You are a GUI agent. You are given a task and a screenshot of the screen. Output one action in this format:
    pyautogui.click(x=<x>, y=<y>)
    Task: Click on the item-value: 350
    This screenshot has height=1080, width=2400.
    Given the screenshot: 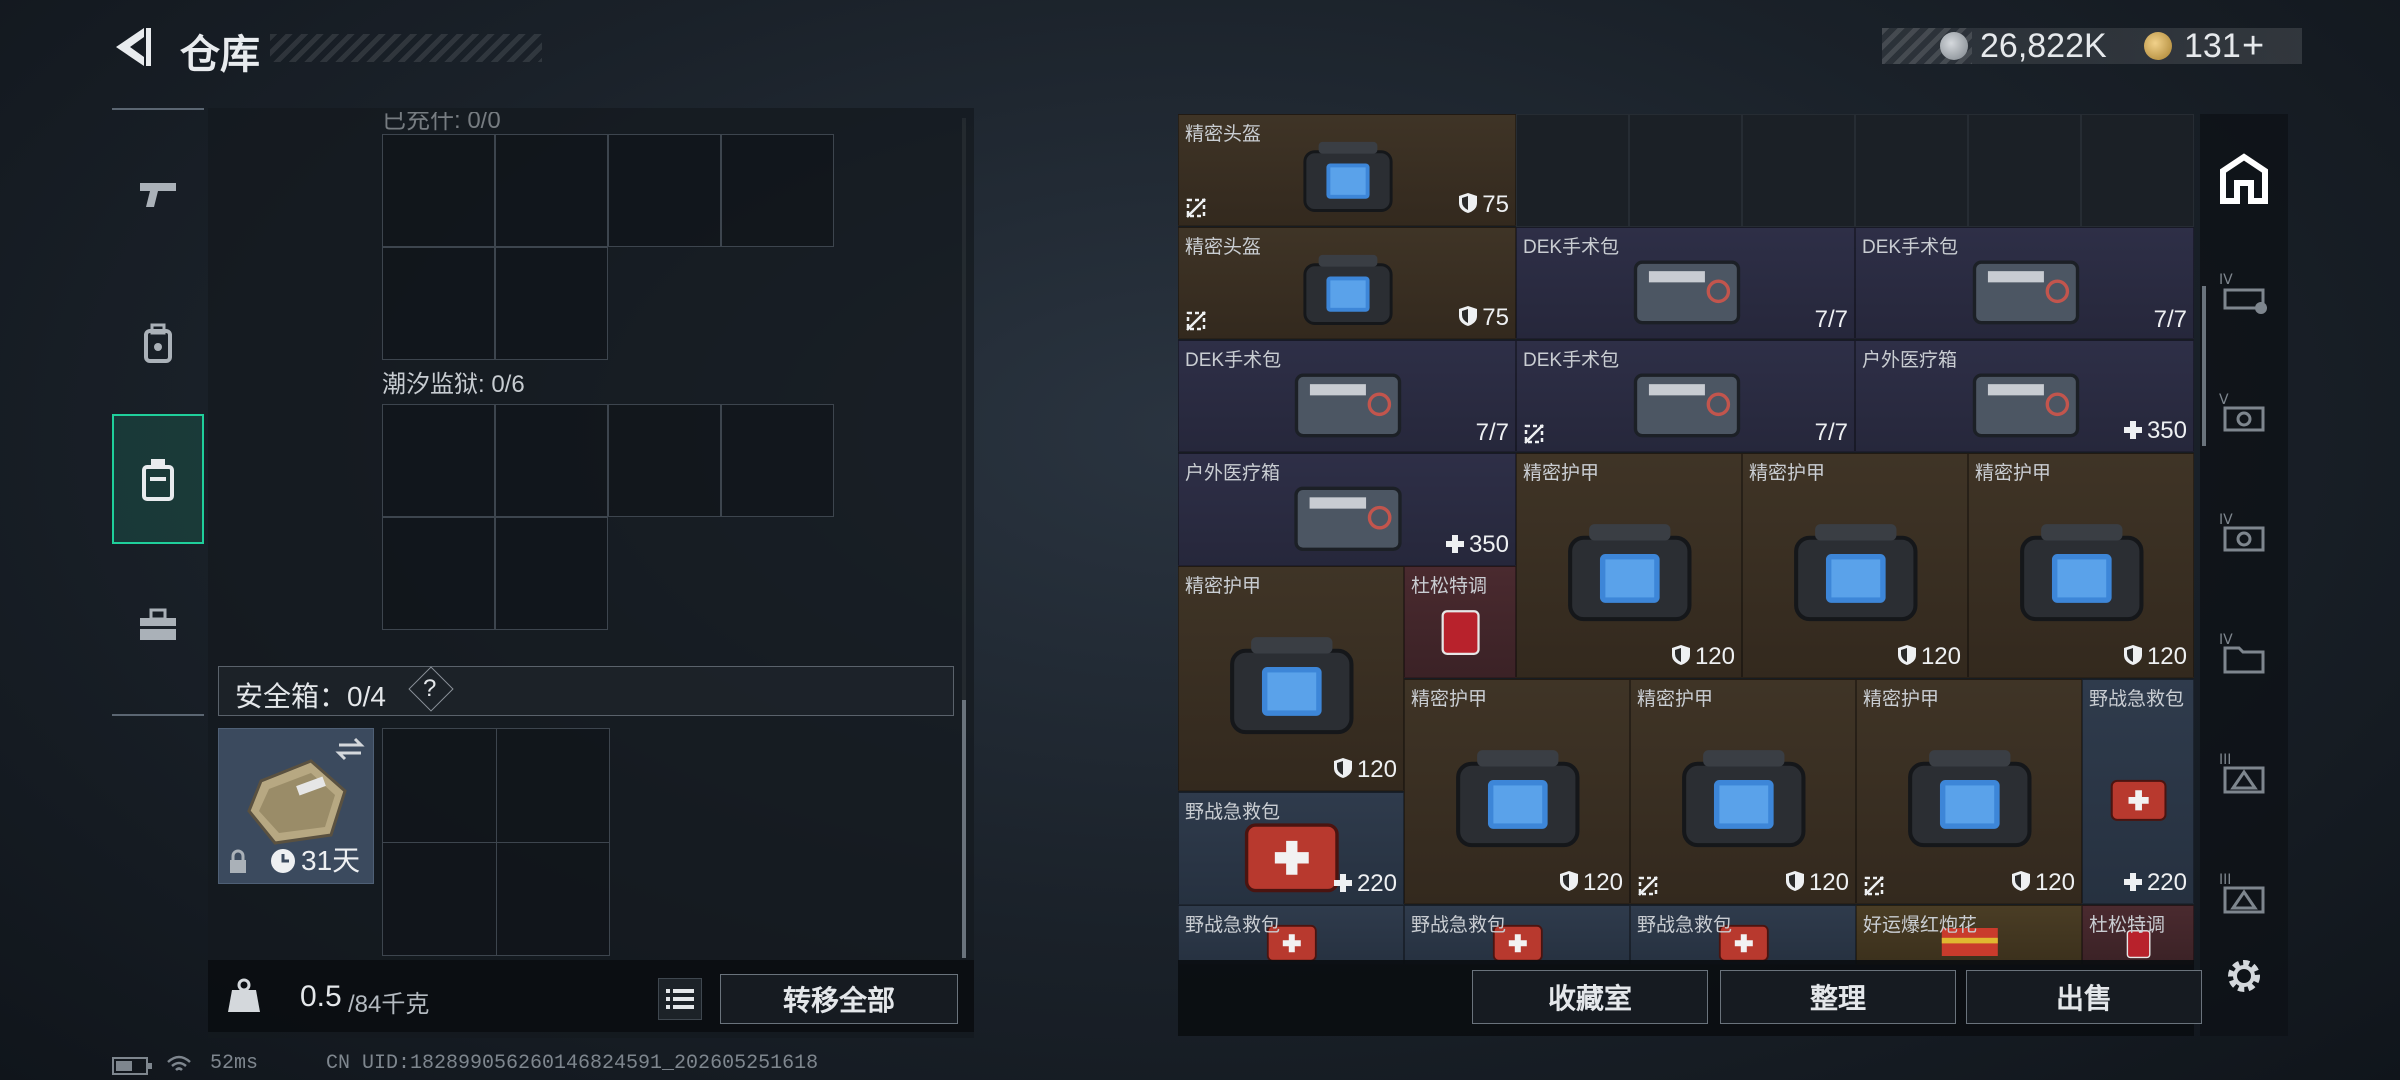 What is the action you would take?
    pyautogui.click(x=2155, y=432)
    